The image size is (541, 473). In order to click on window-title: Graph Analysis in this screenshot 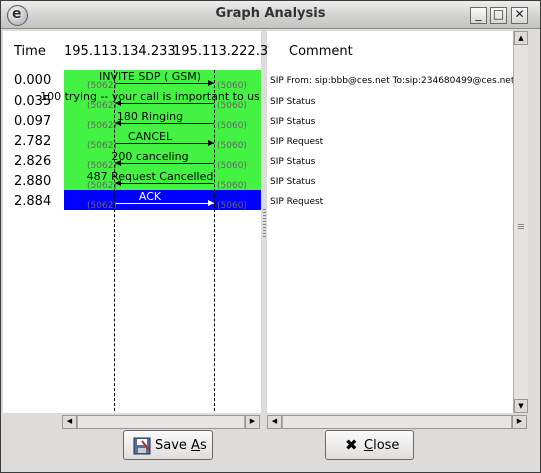, I will do `click(270, 13)`.